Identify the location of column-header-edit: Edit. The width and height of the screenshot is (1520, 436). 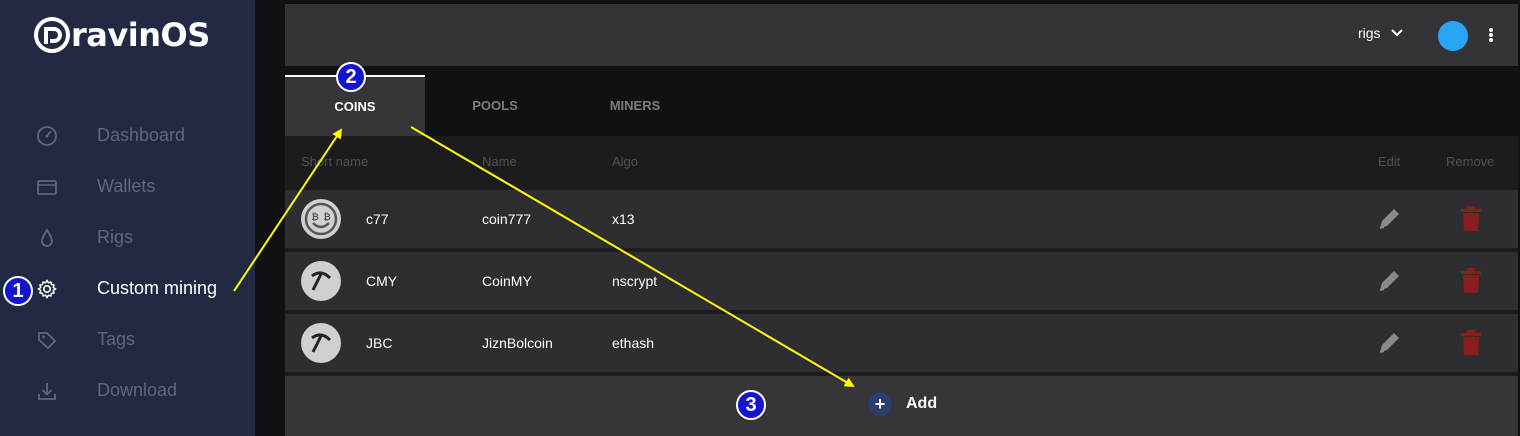
(1389, 161).